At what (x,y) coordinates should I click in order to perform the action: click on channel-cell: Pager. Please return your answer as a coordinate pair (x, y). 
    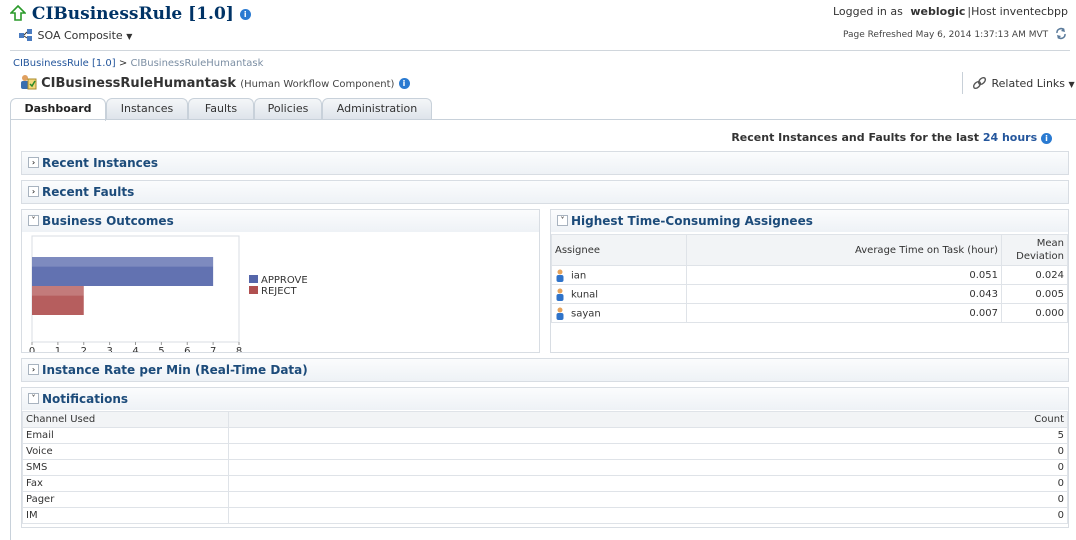
    Looking at the image, I should click on (125, 499).